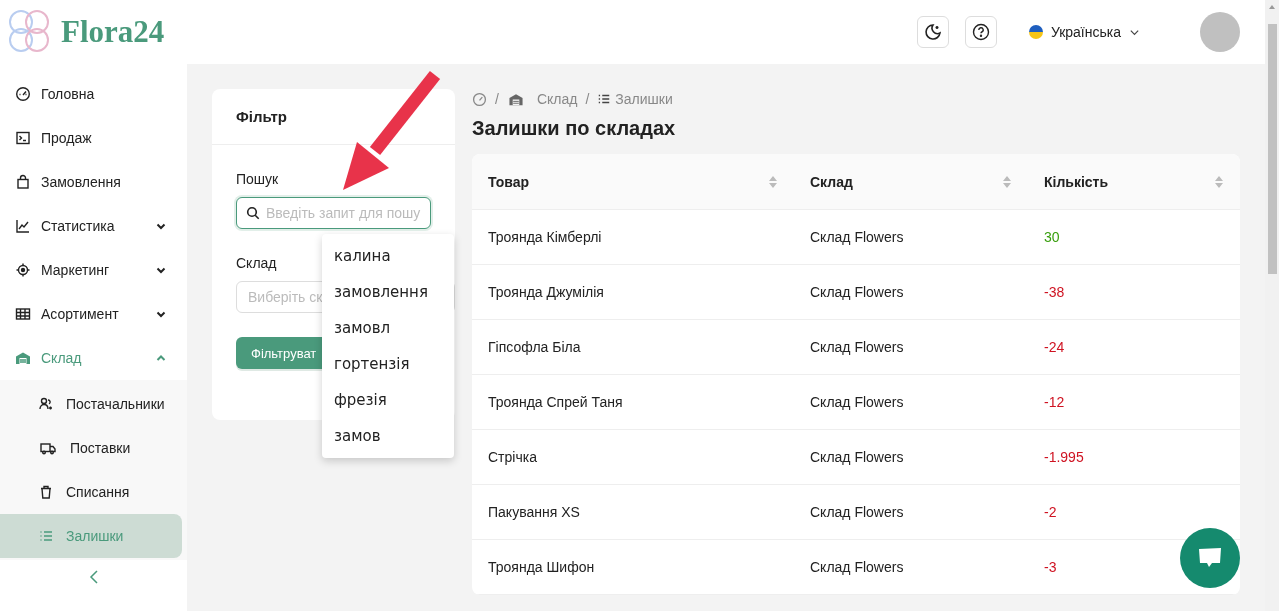  Describe the element at coordinates (1054, 292) in the screenshot. I see `quantity-cell: -38` at that location.